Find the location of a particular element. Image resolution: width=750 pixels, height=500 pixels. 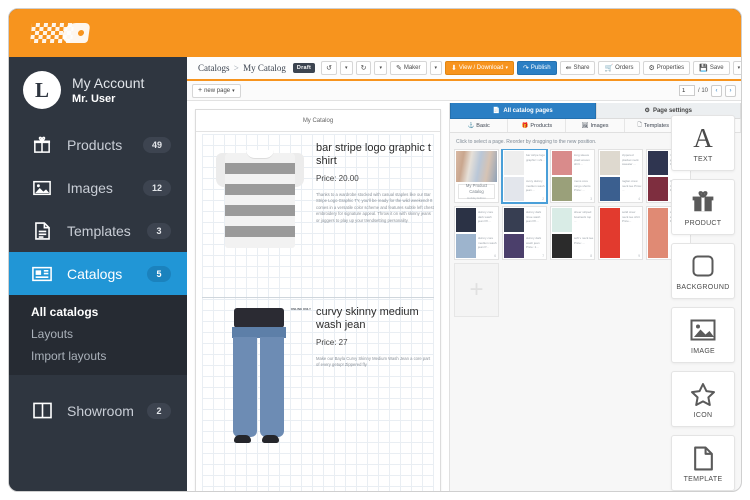

subtab-products: 🎁 Products is located at coordinates (537, 125).